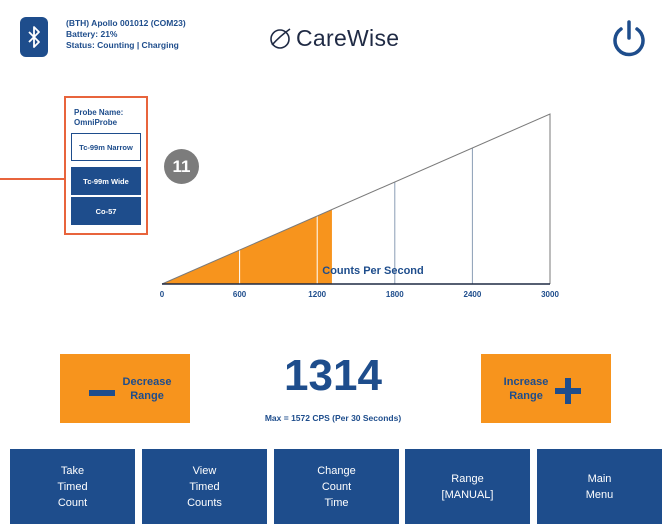  What do you see at coordinates (317, 294) in the screenshot?
I see `meter-tick-label: 1200` at bounding box center [317, 294].